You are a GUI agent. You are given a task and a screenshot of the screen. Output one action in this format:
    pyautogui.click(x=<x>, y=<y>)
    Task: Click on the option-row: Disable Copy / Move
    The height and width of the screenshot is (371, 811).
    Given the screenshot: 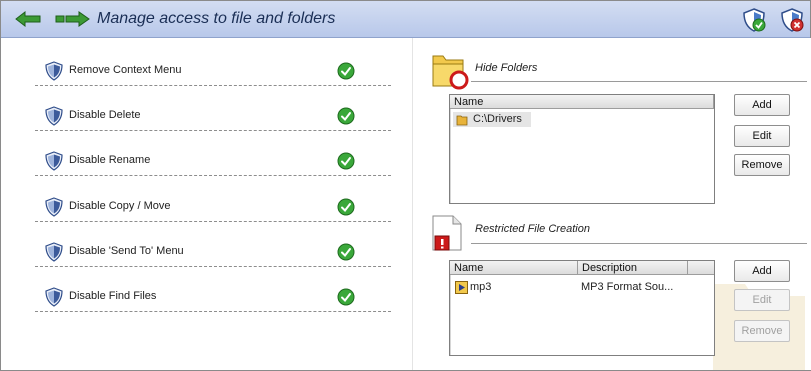 What is the action you would take?
    pyautogui.click(x=213, y=207)
    